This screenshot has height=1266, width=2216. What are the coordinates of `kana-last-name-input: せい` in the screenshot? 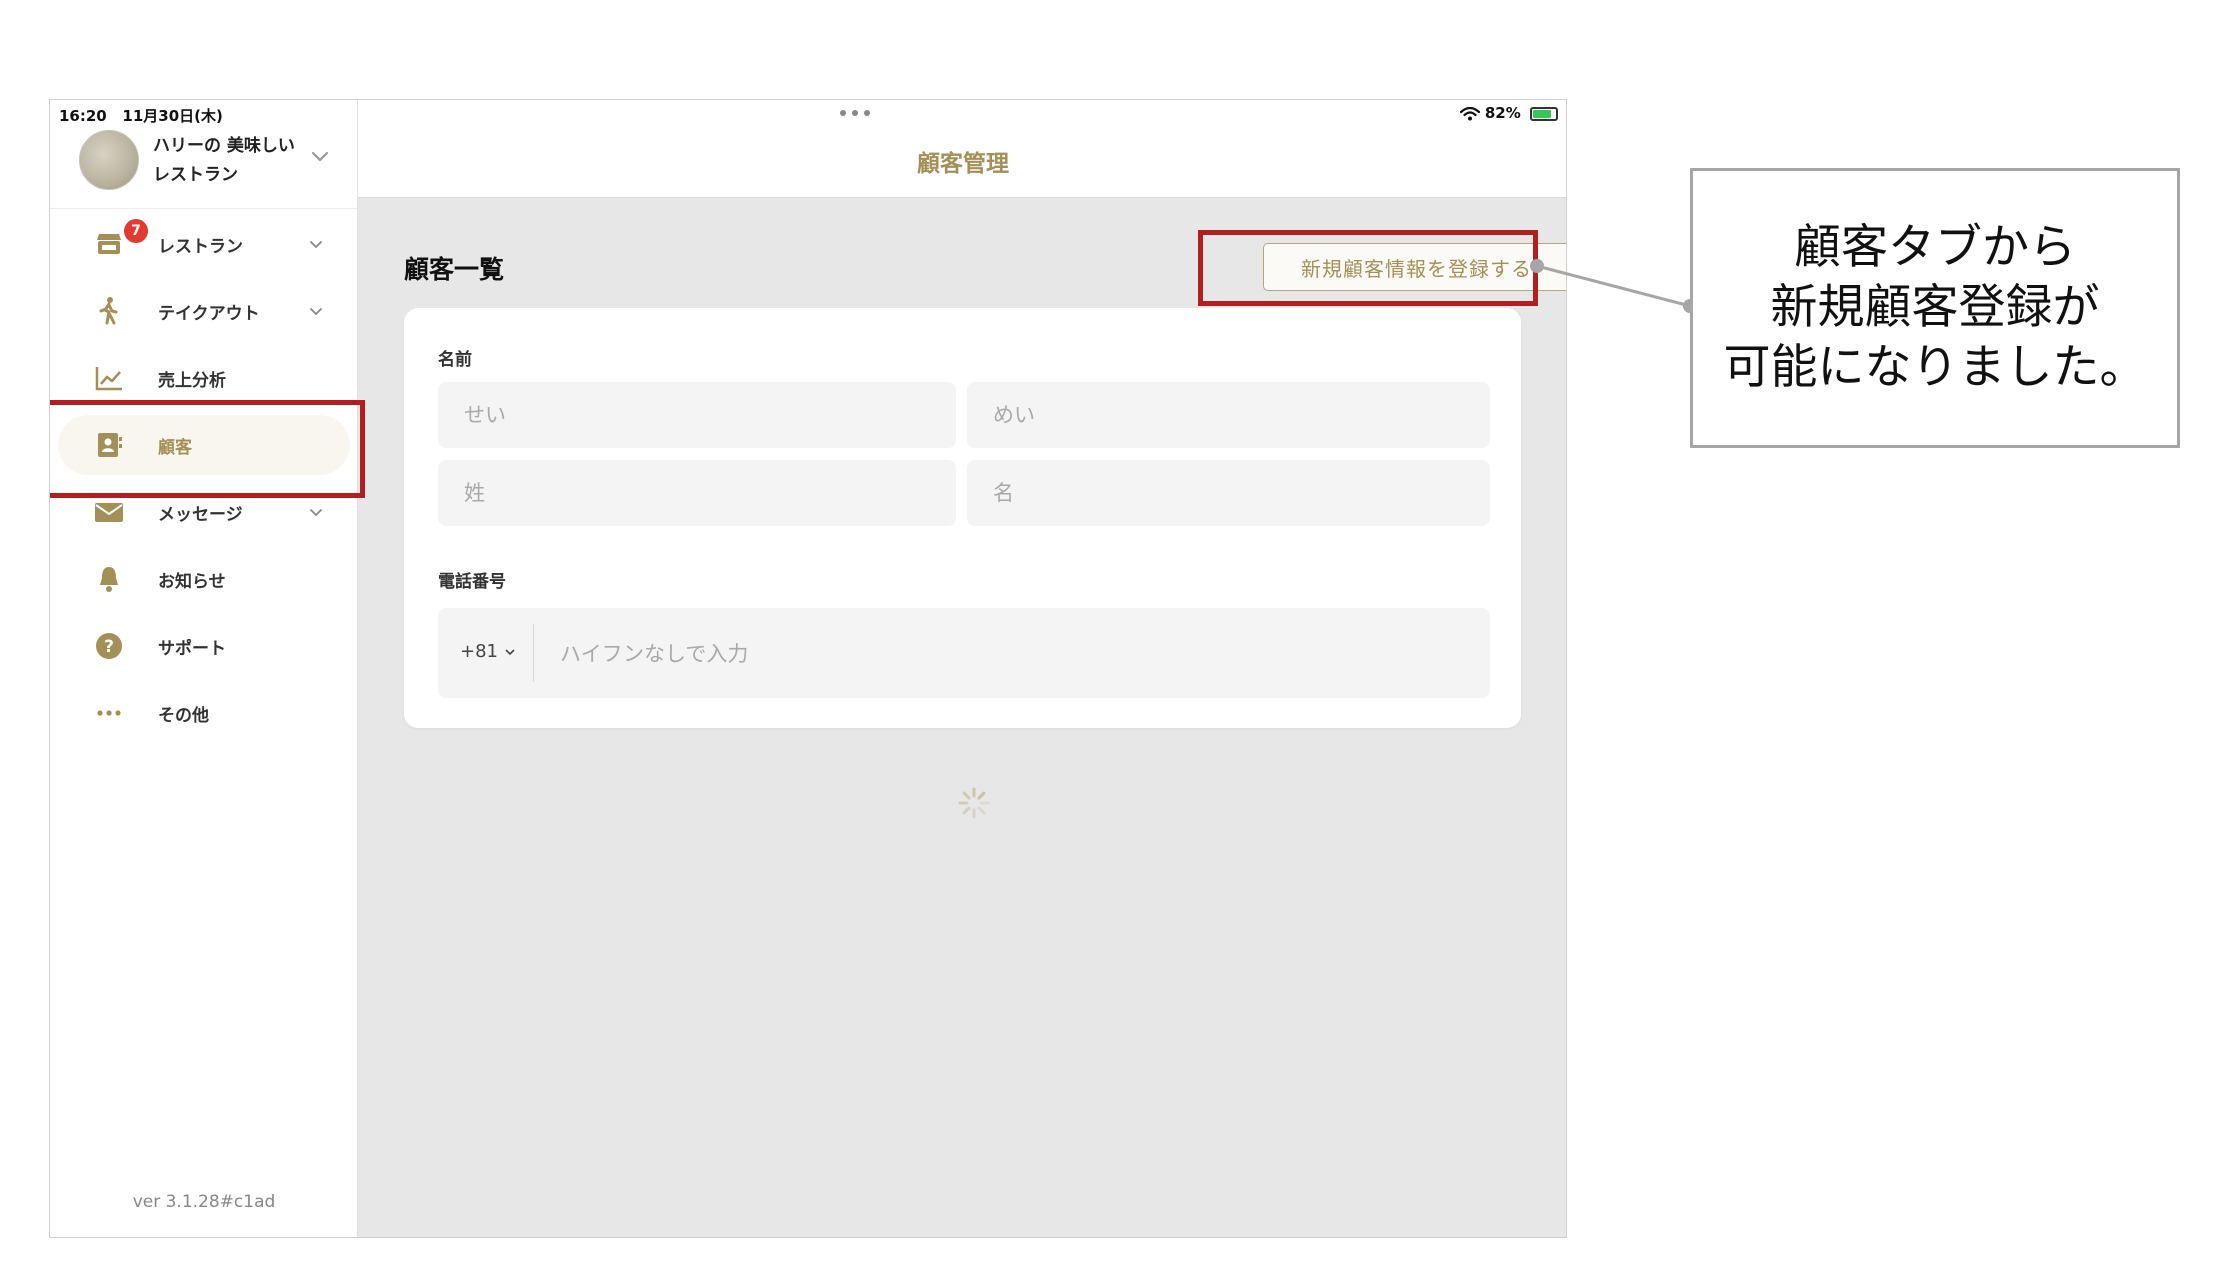 It's located at (697, 415).